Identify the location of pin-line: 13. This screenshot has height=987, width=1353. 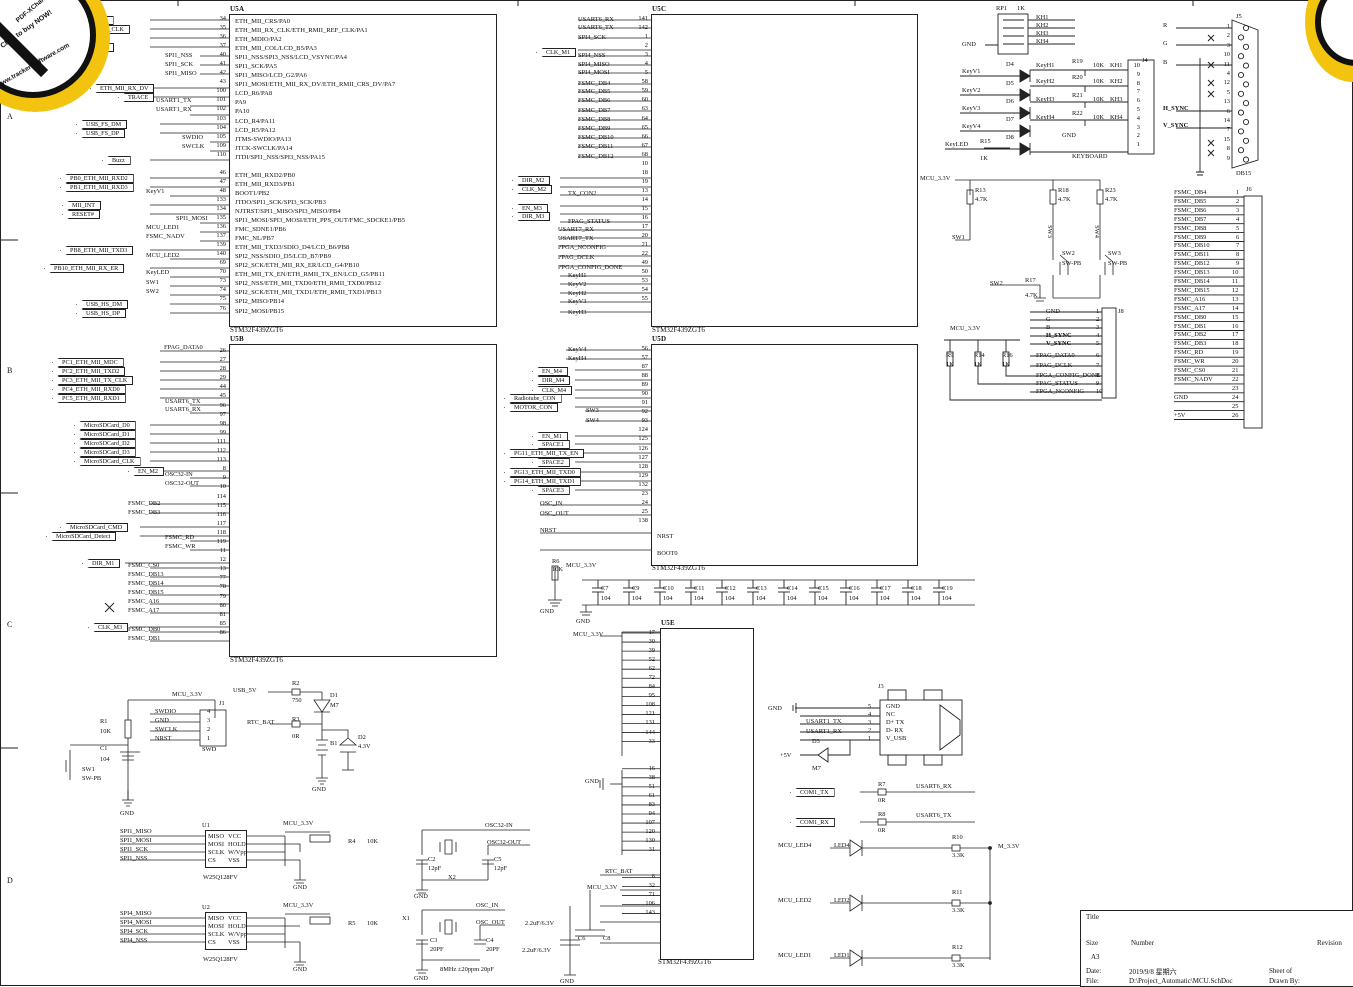
(644, 190).